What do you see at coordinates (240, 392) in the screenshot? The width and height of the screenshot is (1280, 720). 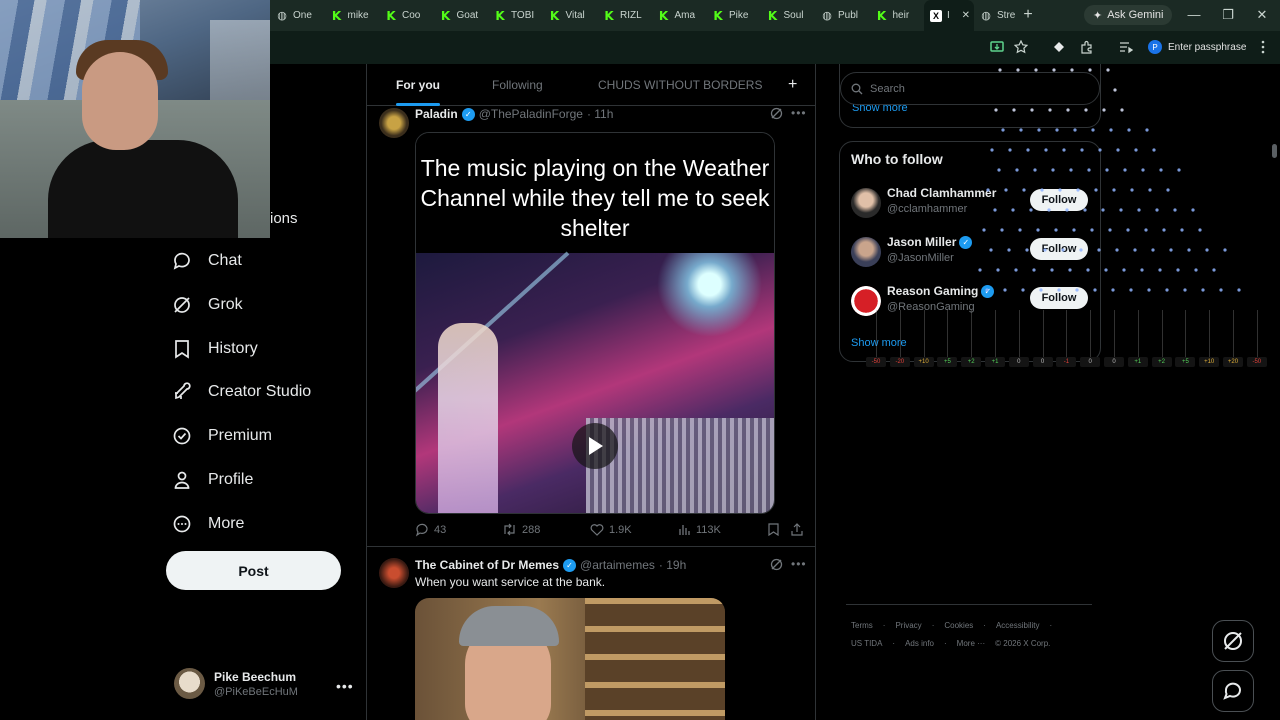 I see `nav-item-creator-studio: Creator Studio` at bounding box center [240, 392].